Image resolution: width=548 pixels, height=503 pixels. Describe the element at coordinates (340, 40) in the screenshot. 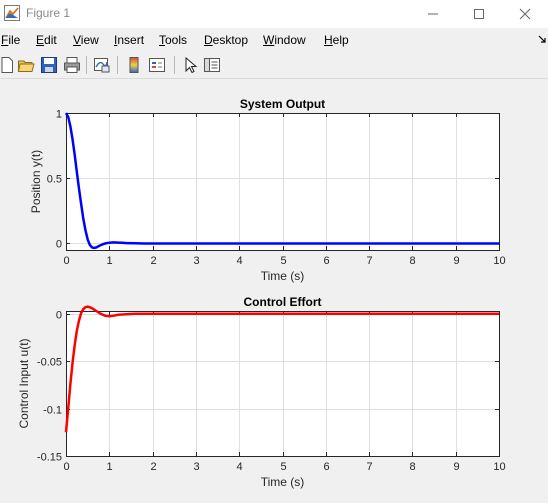

I see `menu-help-label: elp` at that location.